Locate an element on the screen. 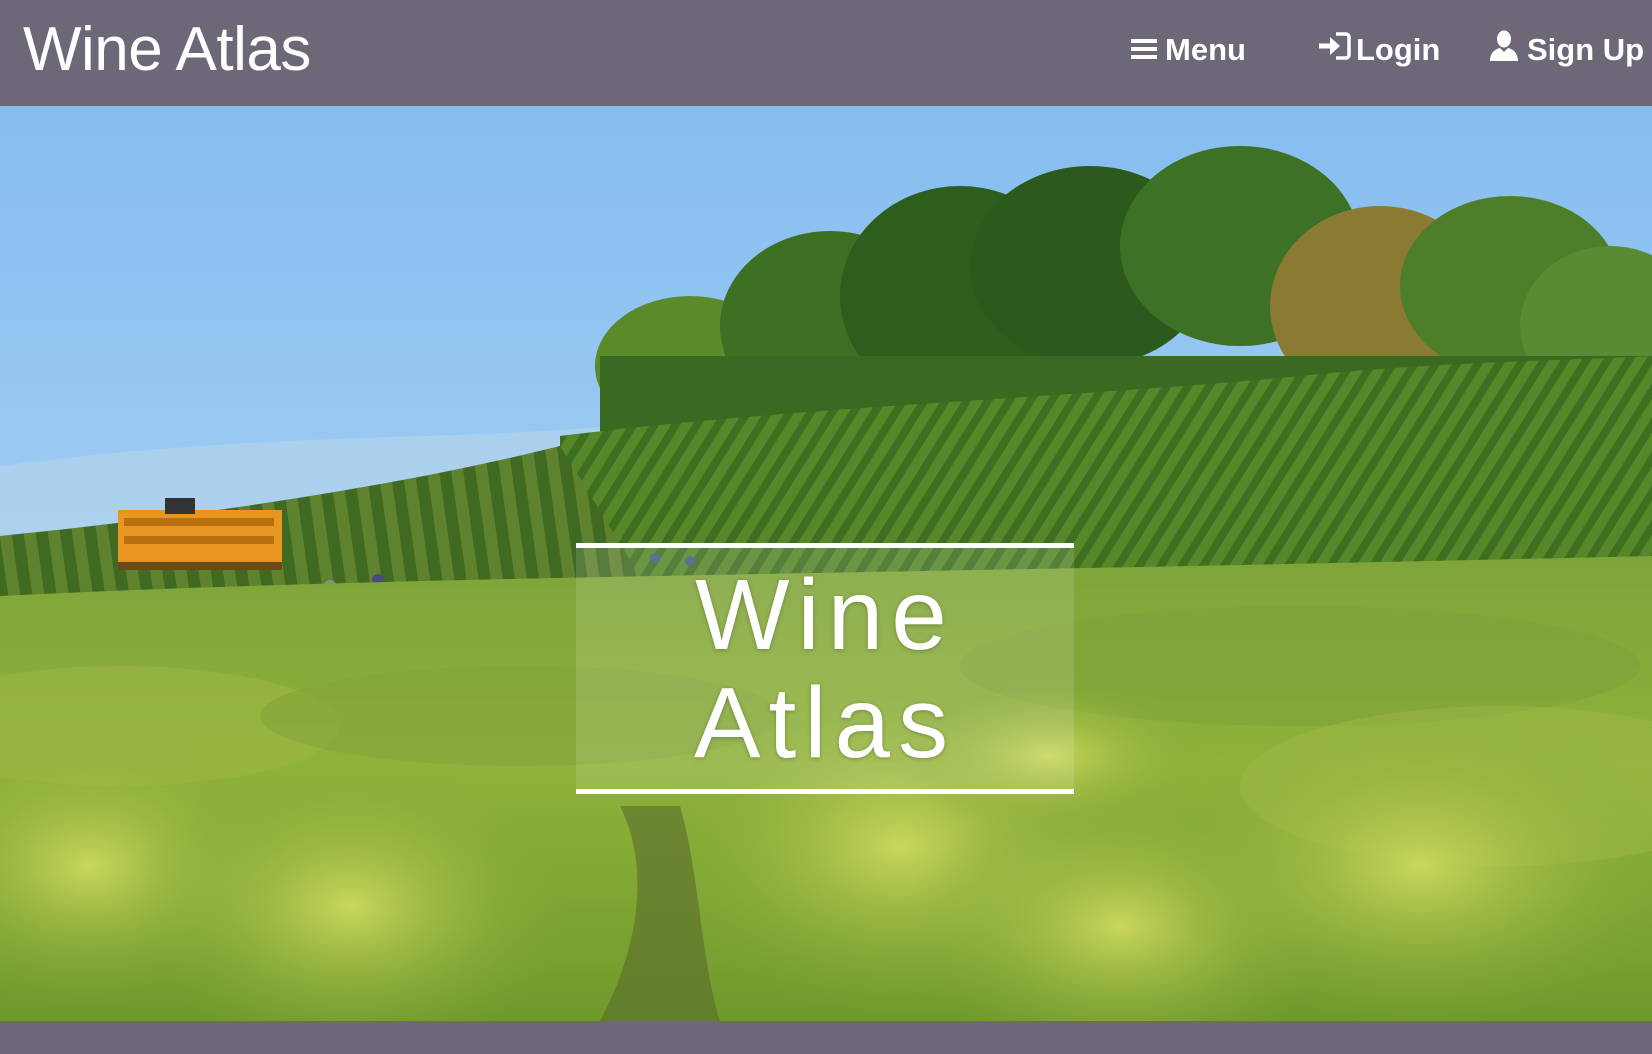  brand-logo-link: Wine Atlas is located at coordinates (167, 50).